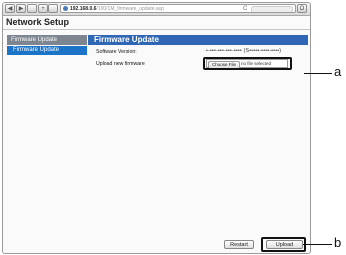 This screenshot has height=255, width=346. What do you see at coordinates (120, 64) in the screenshot?
I see `upload-firmware-label: Upload new firmware` at bounding box center [120, 64].